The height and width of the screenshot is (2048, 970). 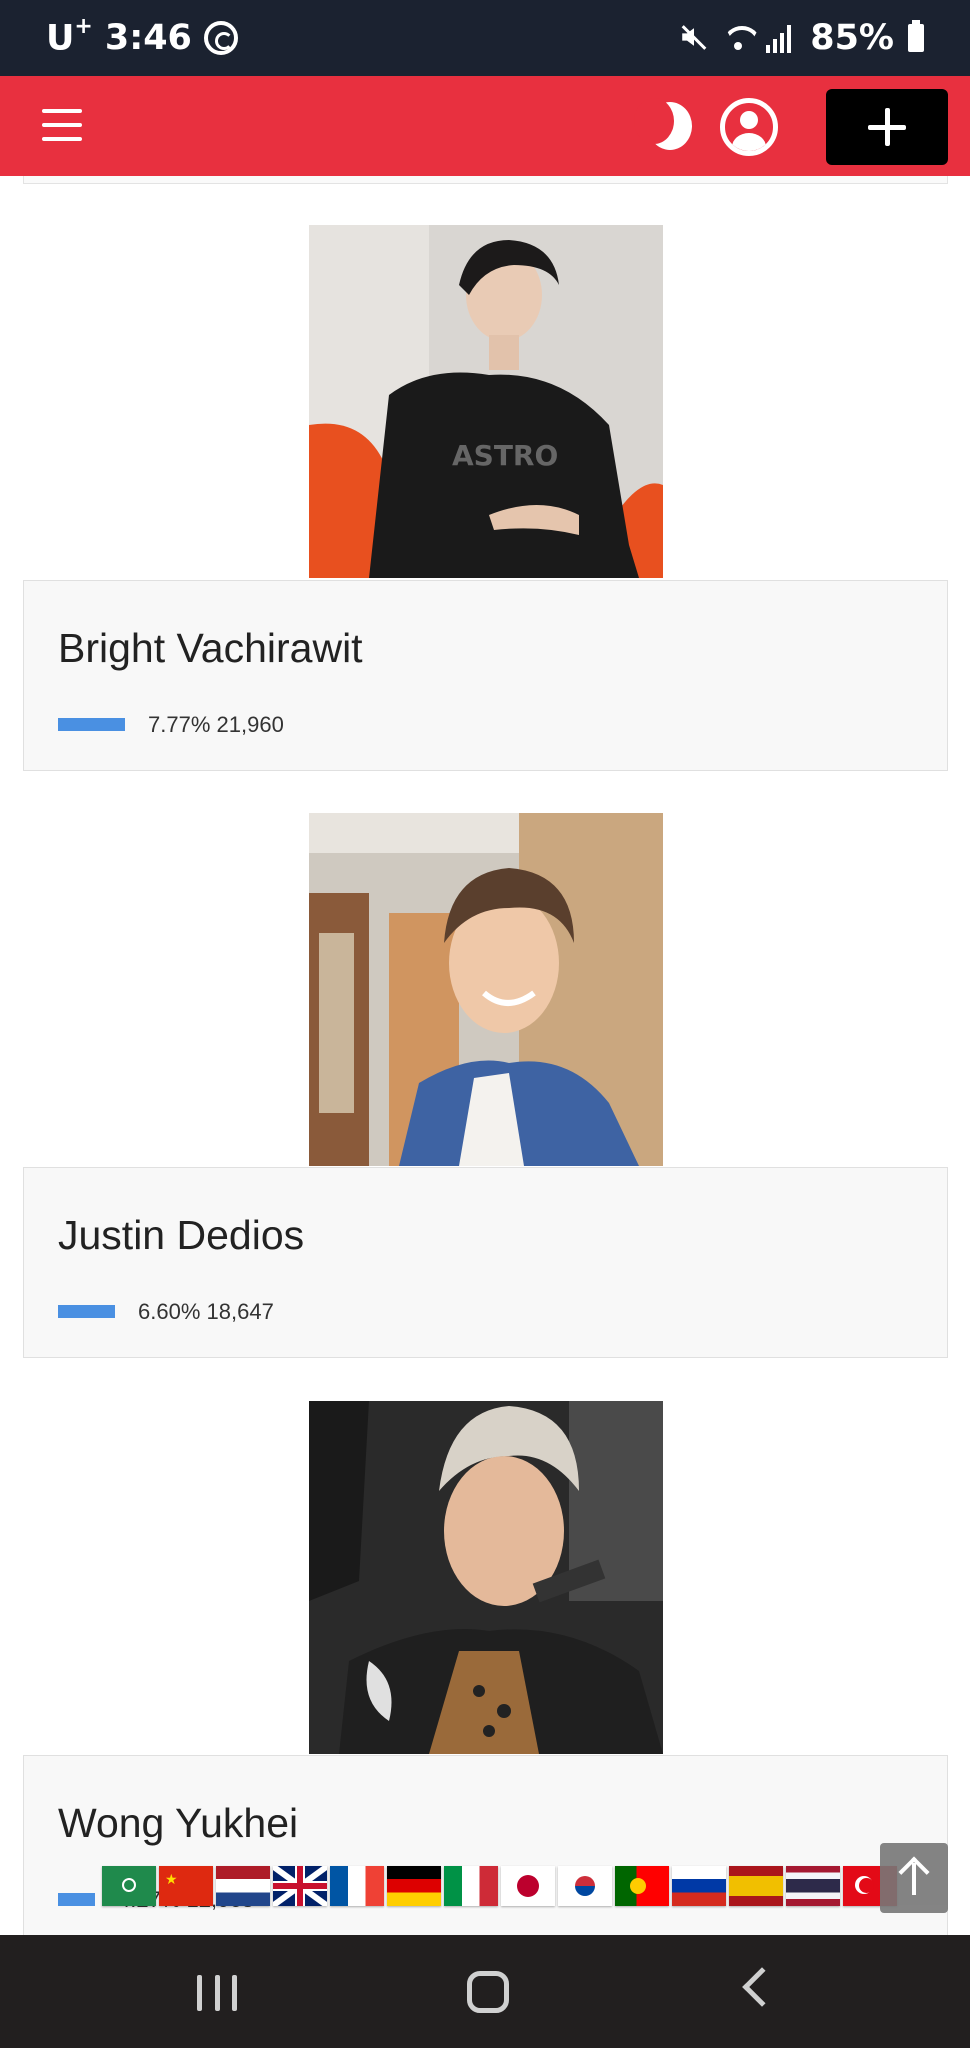 What do you see at coordinates (488, 1992) in the screenshot?
I see `home-icon` at bounding box center [488, 1992].